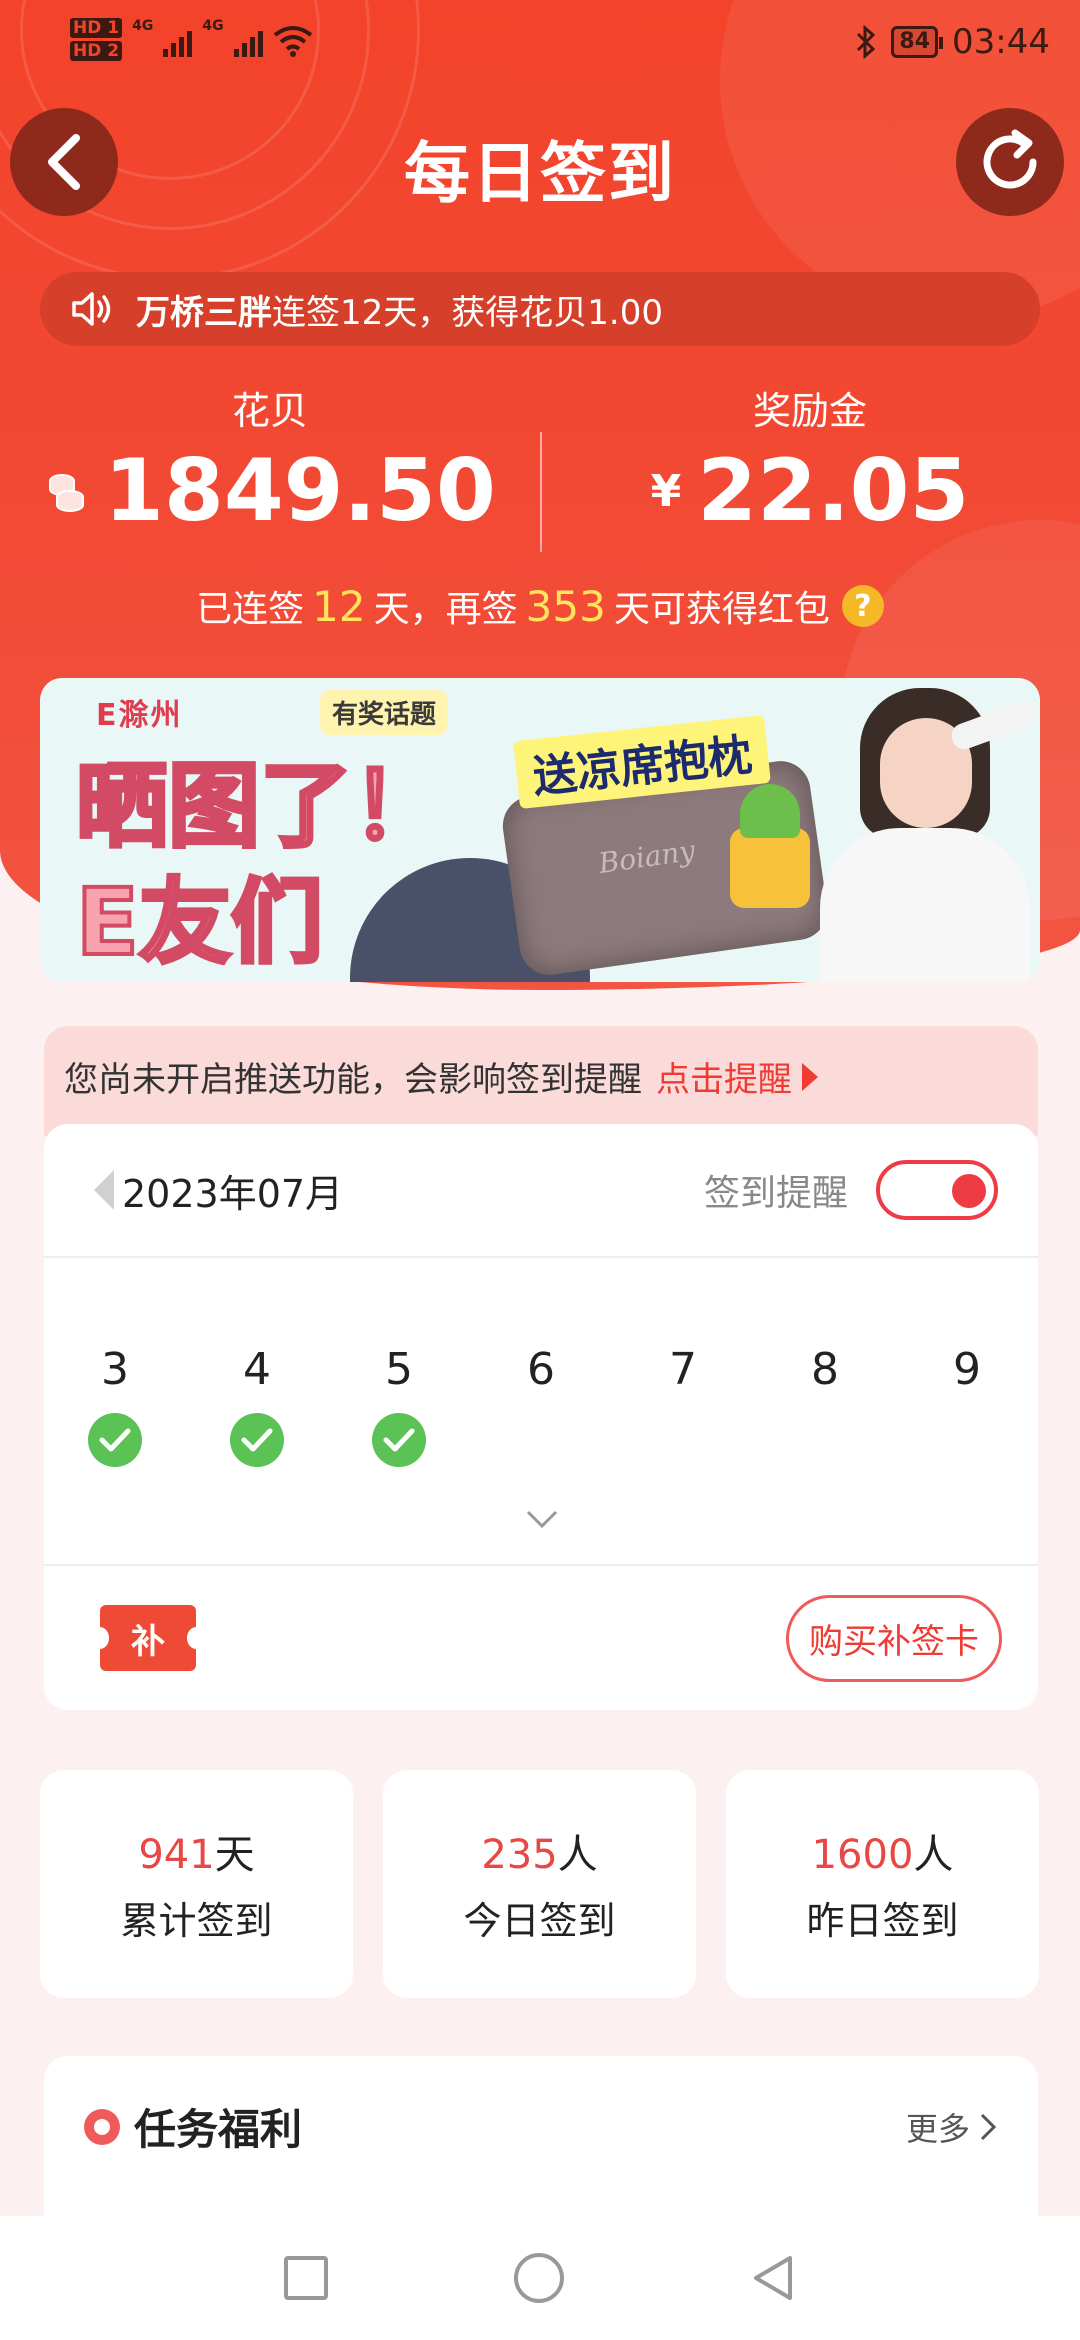  What do you see at coordinates (178, 41) in the screenshot?
I see `signal-icon` at bounding box center [178, 41].